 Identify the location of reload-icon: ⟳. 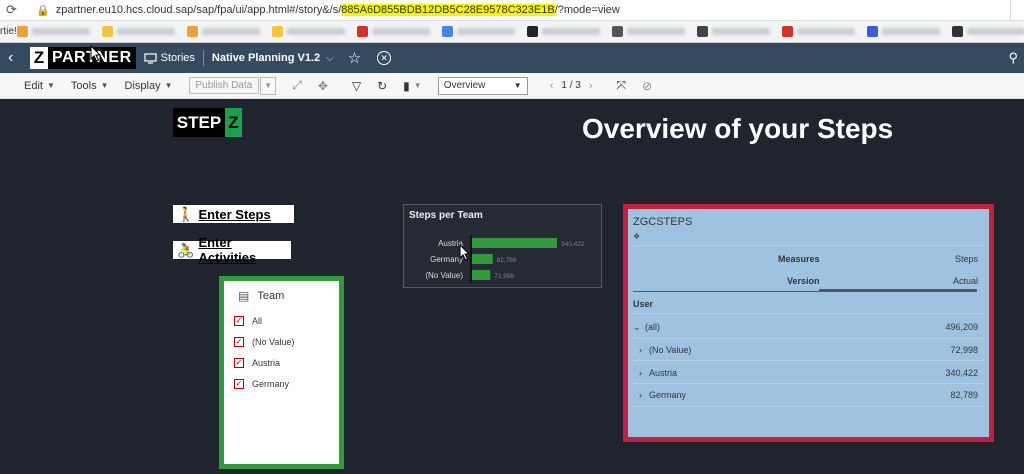
(13, 10).